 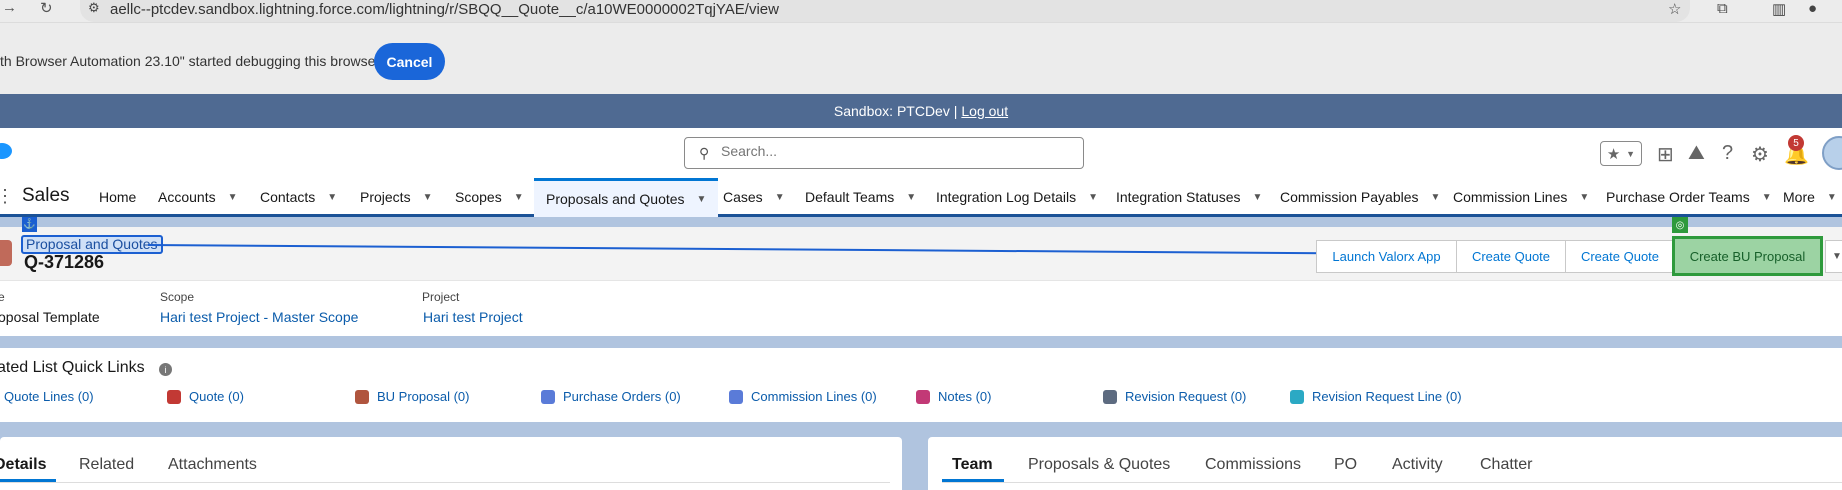 I want to click on tab-label: Integration Statuses, so click(x=1178, y=197).